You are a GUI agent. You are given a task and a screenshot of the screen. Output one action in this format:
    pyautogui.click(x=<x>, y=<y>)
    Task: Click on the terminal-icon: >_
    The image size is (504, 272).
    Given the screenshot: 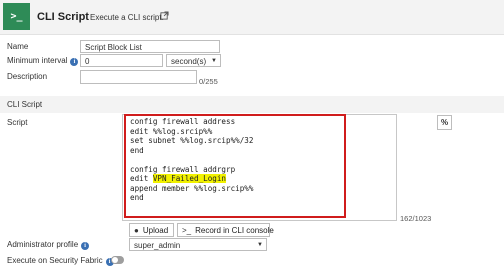 What is the action you would take?
    pyautogui.click(x=187, y=230)
    